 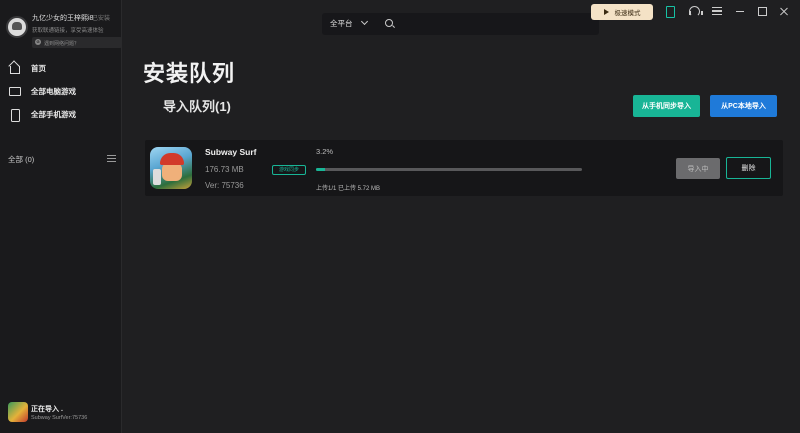 I want to click on nav-item-pc-games: 全部电脑游戏, so click(x=63, y=91).